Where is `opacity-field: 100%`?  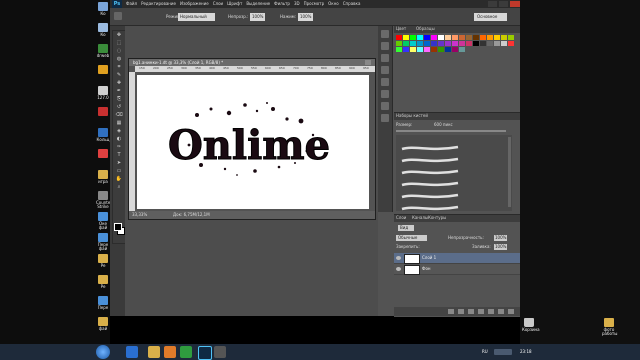 opacity-field: 100% is located at coordinates (258, 17).